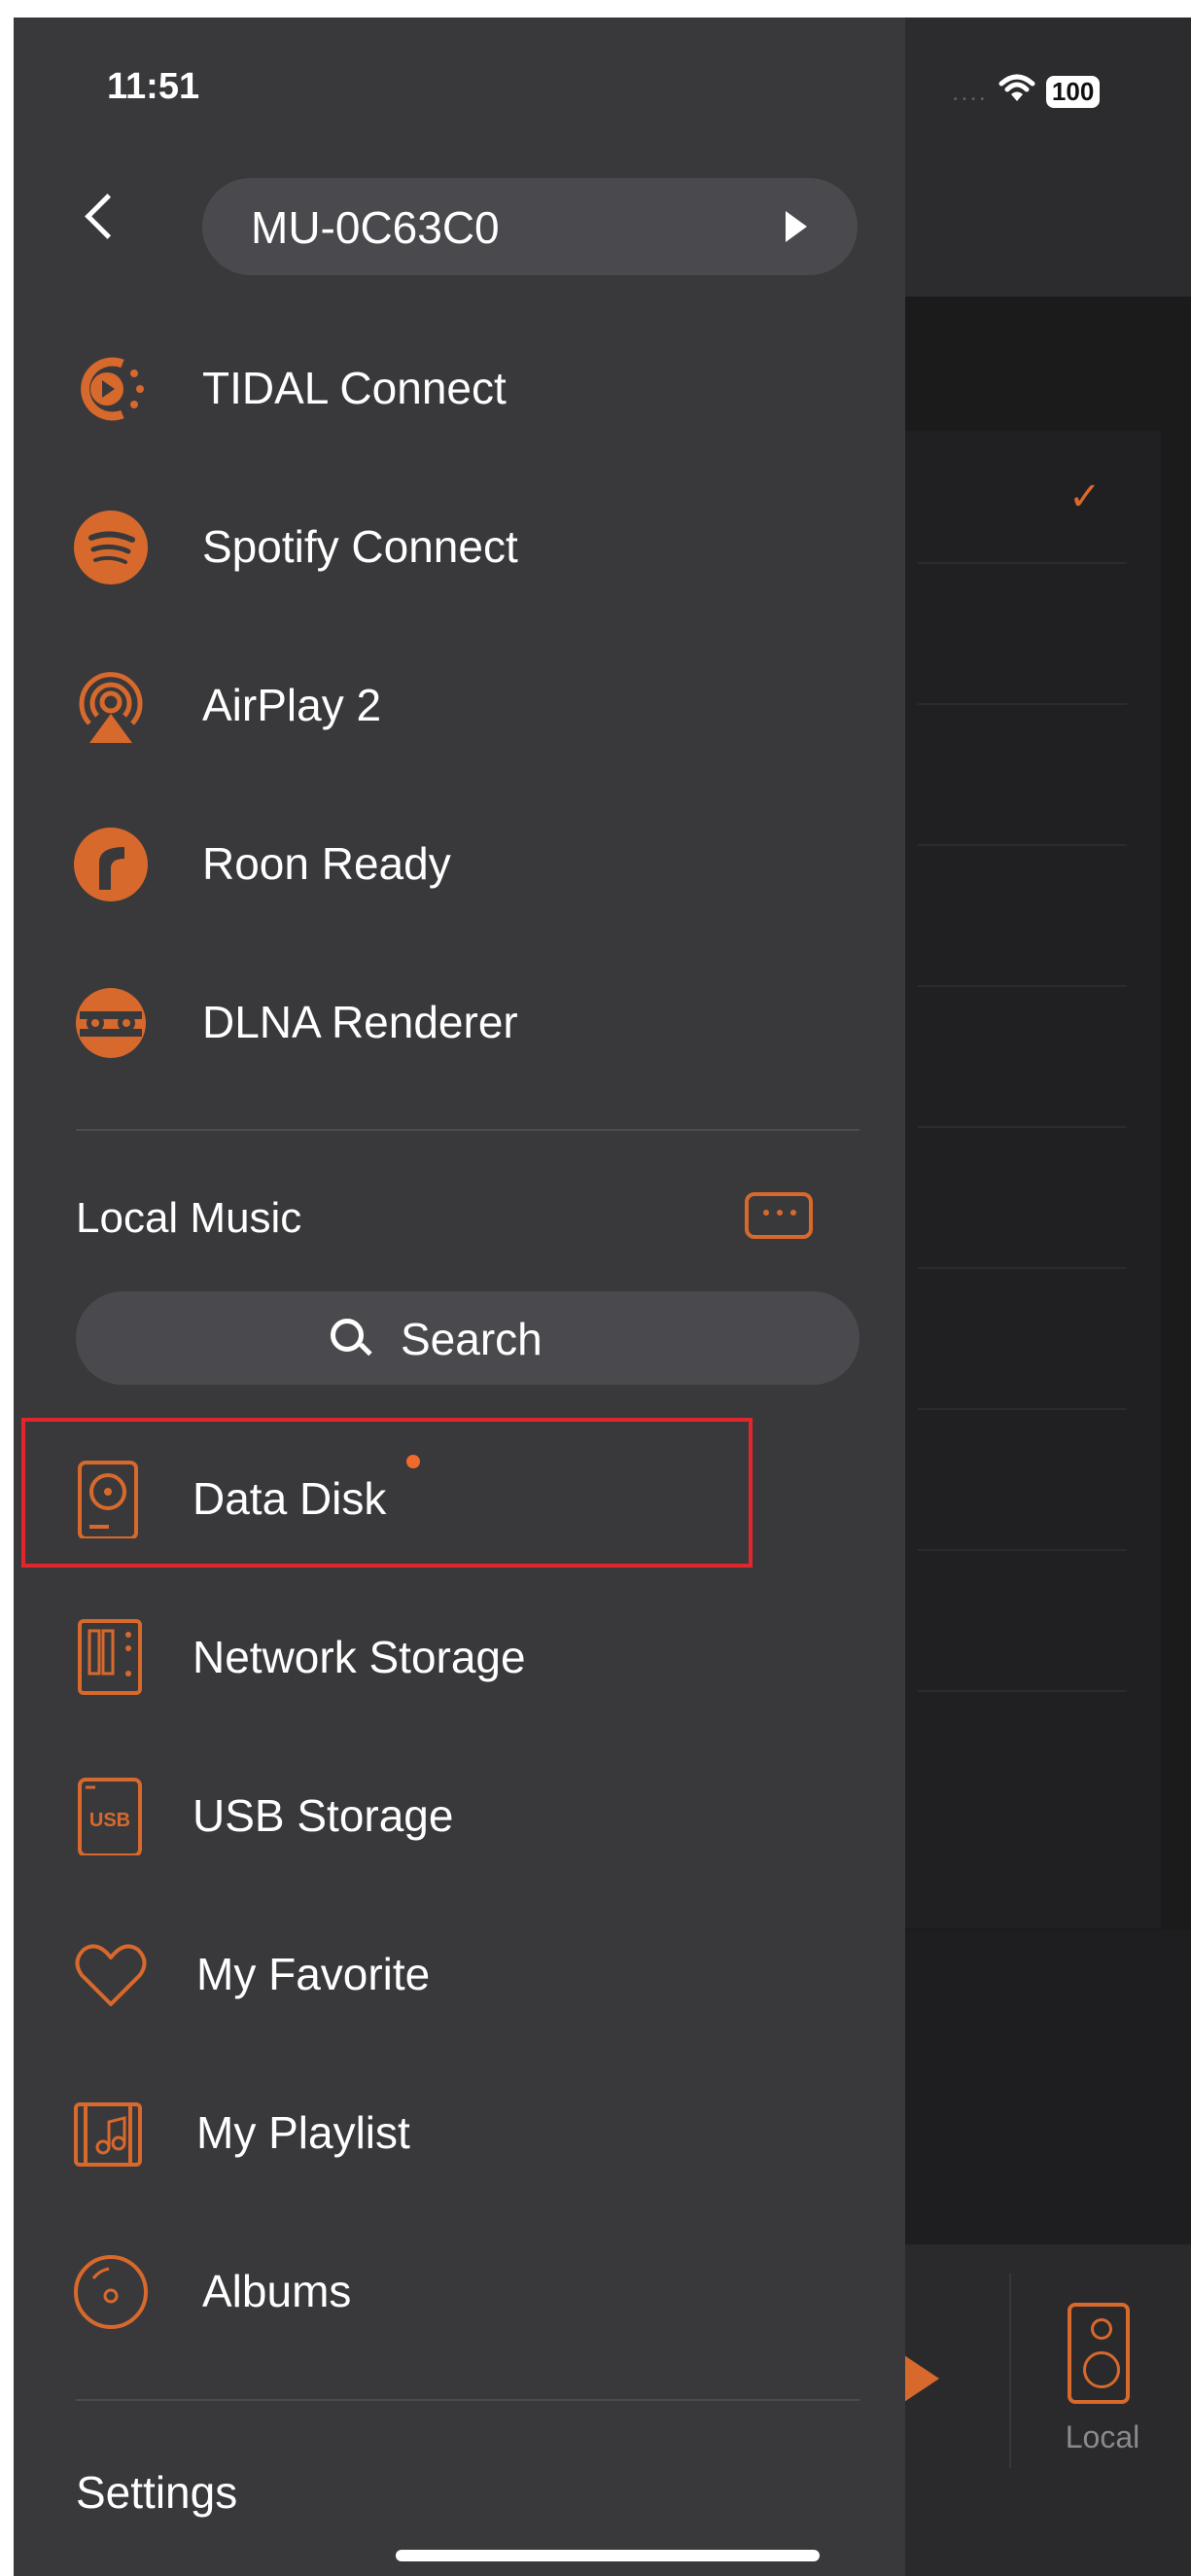  I want to click on local-item-label: My Playlist, so click(303, 2132).